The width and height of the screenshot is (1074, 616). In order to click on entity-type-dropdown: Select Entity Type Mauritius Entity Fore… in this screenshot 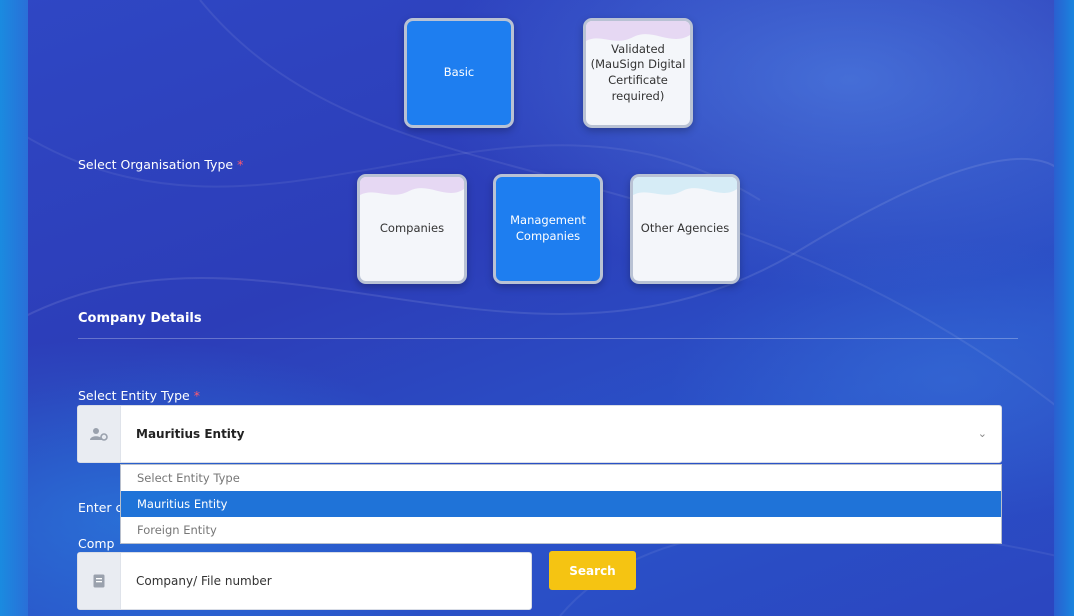, I will do `click(561, 504)`.